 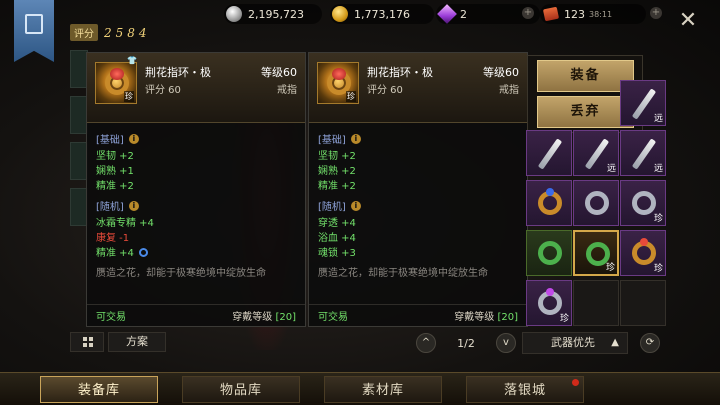 I want to click on refresh-icon: ⟳, so click(x=650, y=343).